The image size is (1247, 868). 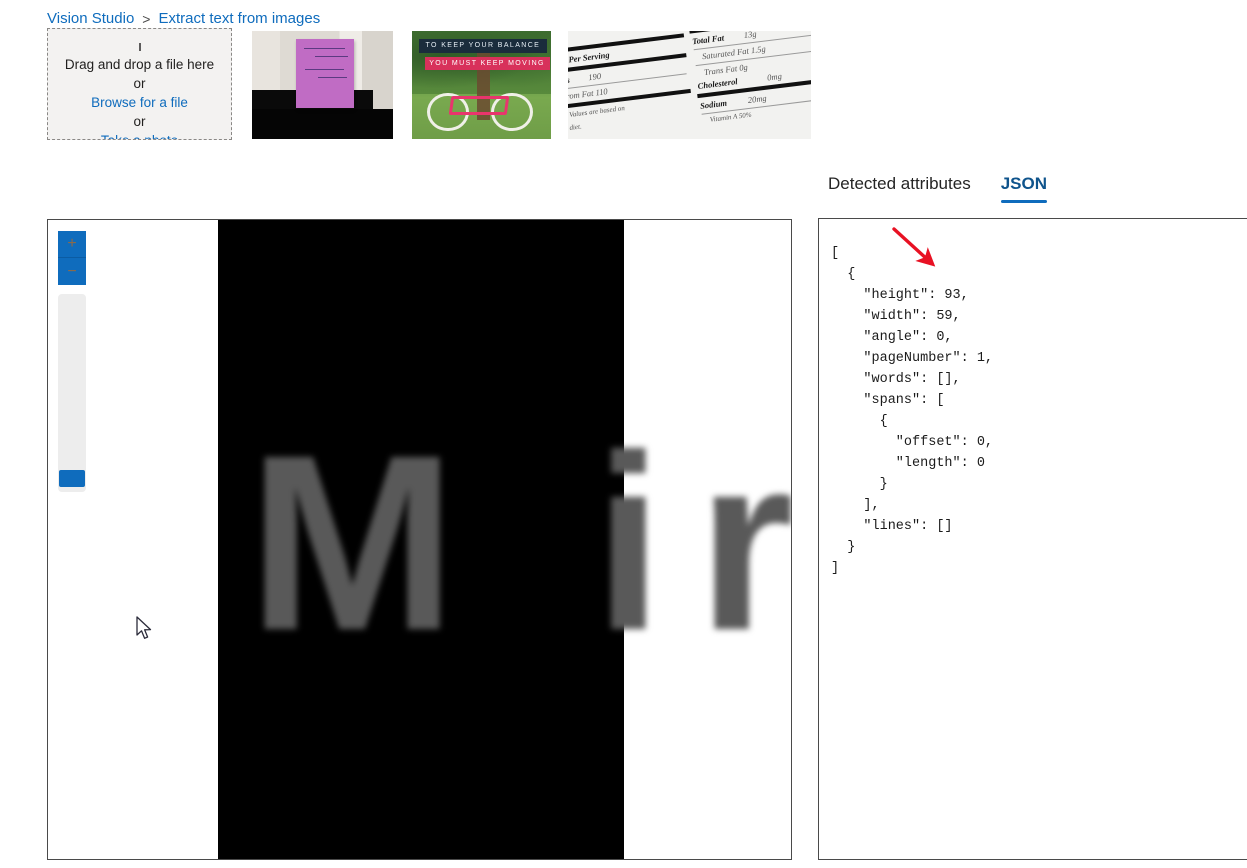 I want to click on thumb-label-text: 0mg, so click(x=774, y=76).